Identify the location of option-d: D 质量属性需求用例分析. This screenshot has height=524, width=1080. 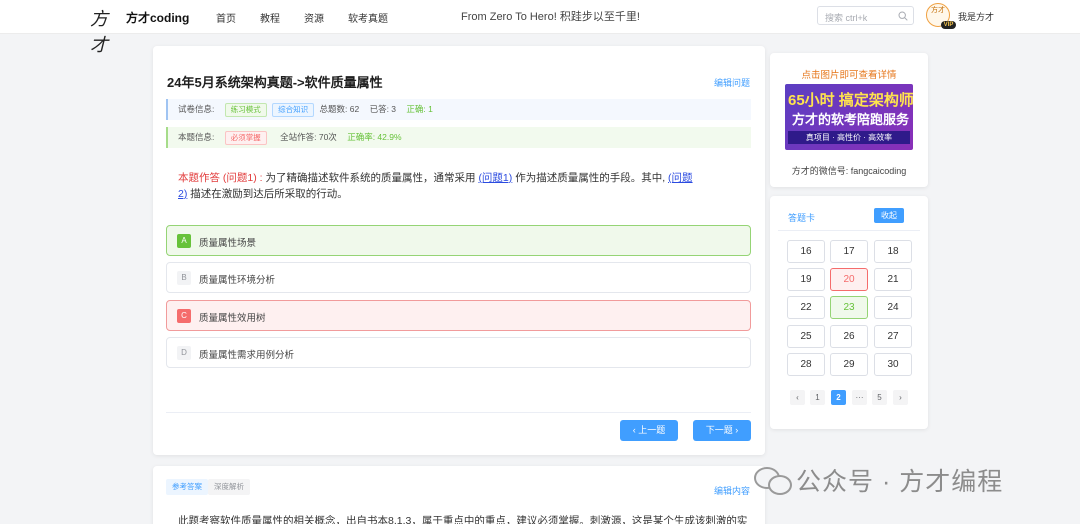
(458, 352).